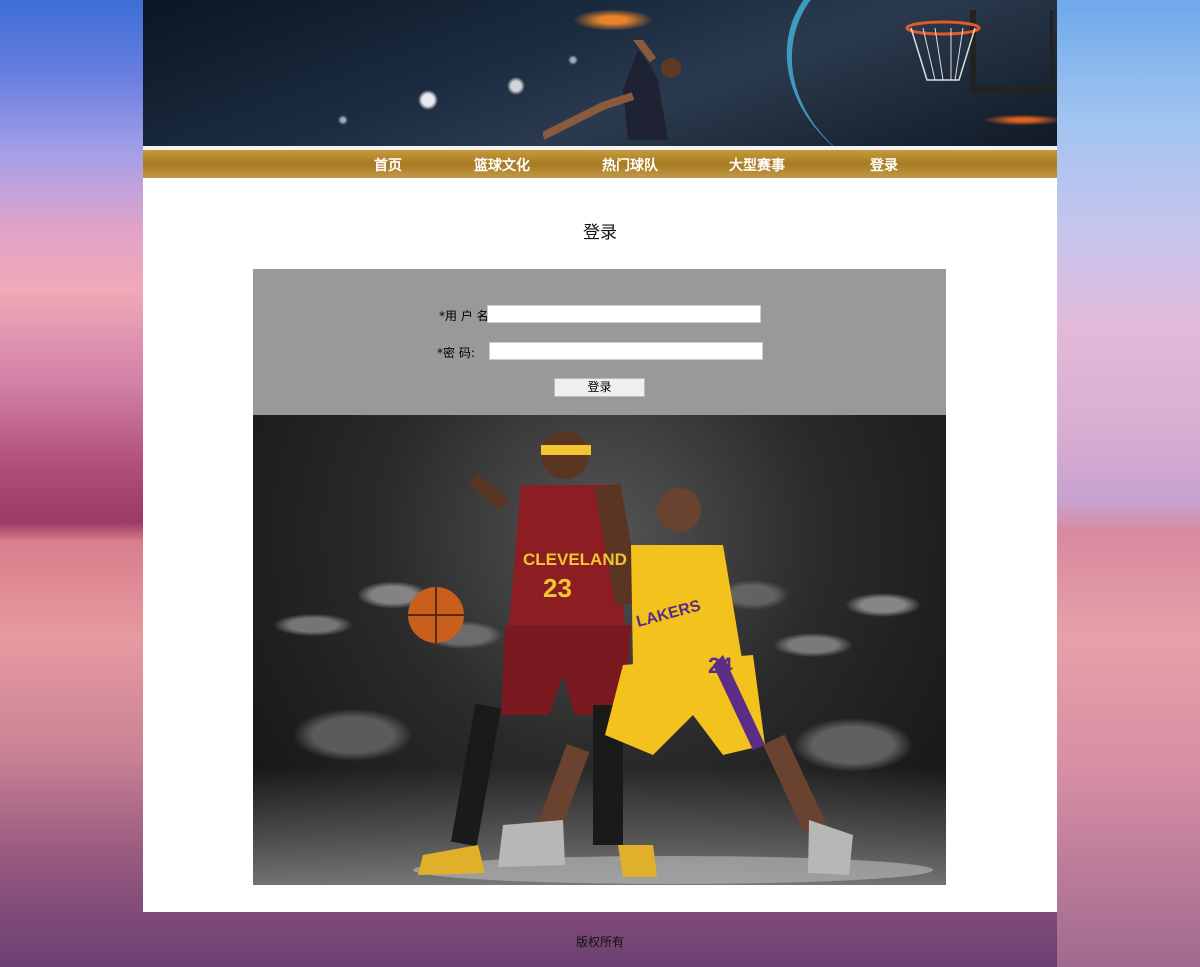 The height and width of the screenshot is (967, 1200). What do you see at coordinates (599, 387) in the screenshot?
I see `login-submit-button: 登录` at bounding box center [599, 387].